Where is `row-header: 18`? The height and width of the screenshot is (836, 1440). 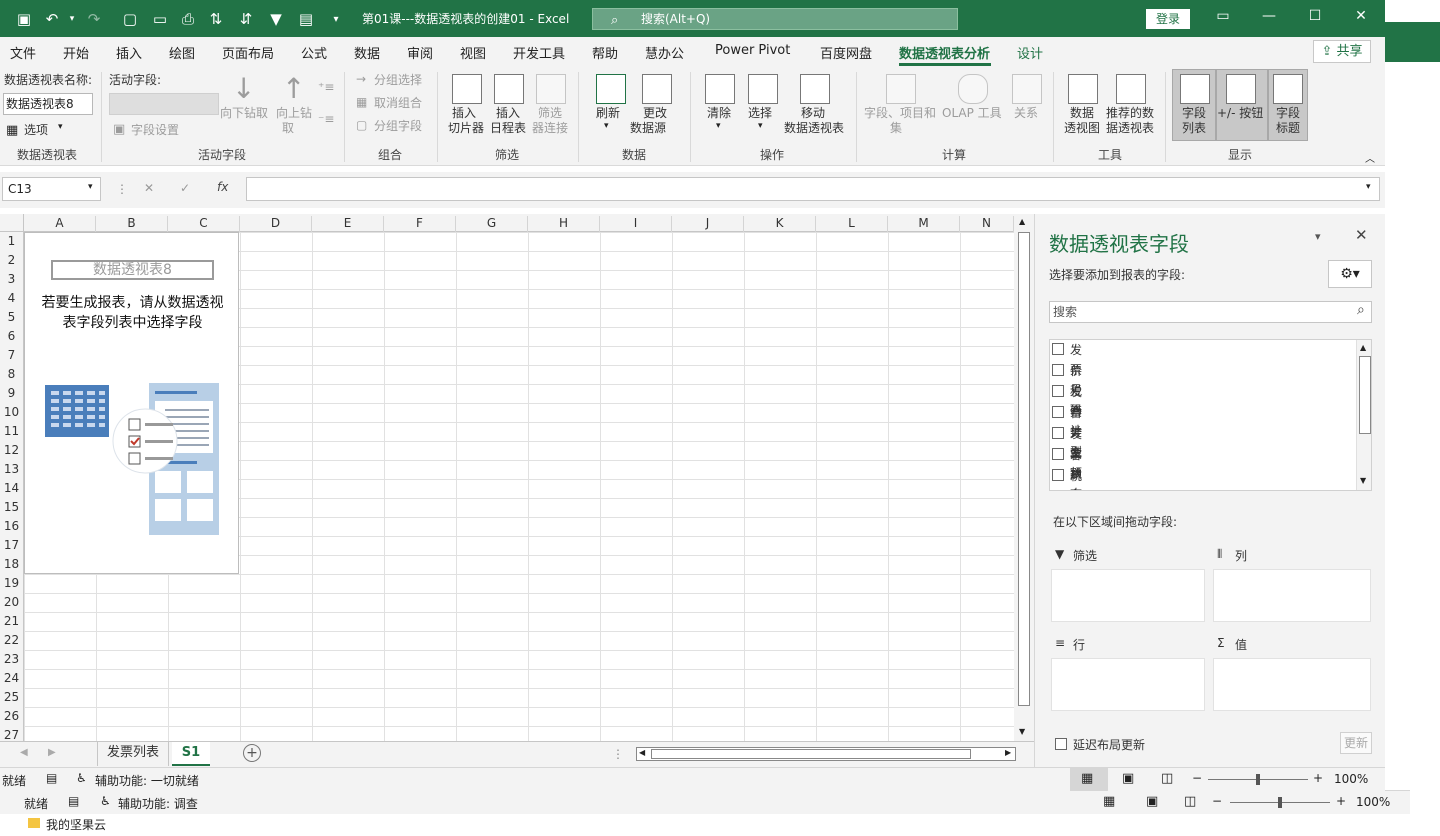
row-header: 18 is located at coordinates (11, 564).